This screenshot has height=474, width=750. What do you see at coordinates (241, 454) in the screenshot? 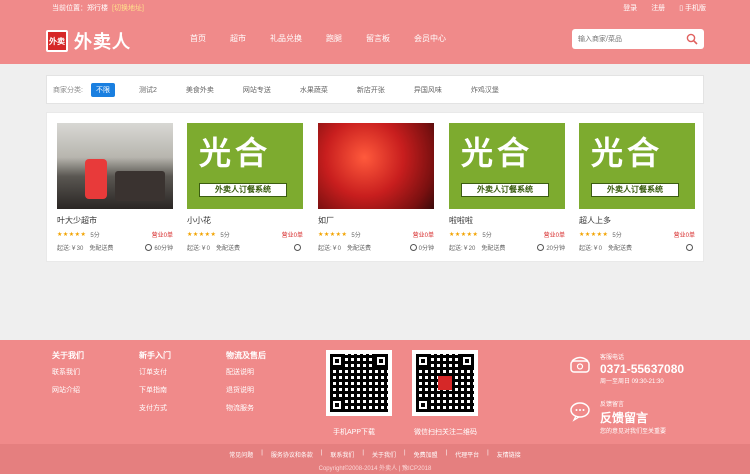
I see `bottom-link: 常见问题` at bounding box center [241, 454].